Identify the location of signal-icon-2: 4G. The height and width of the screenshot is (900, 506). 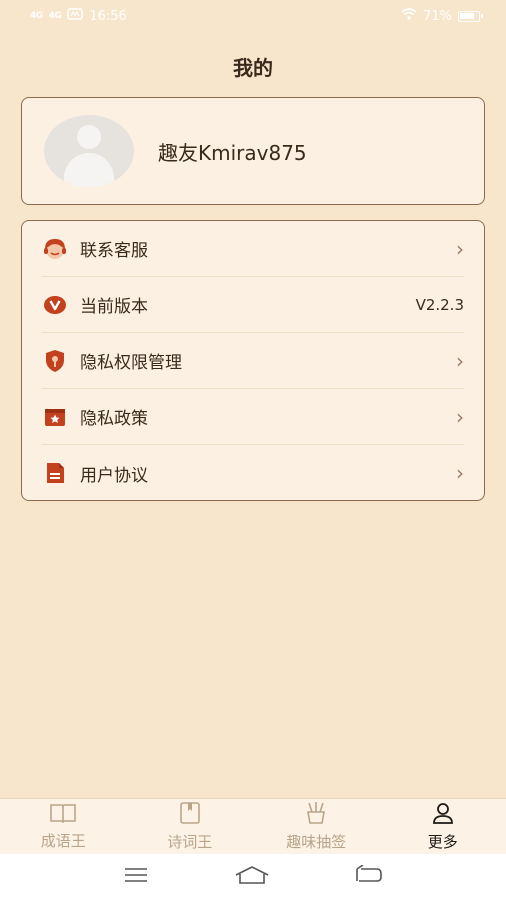
(55, 16).